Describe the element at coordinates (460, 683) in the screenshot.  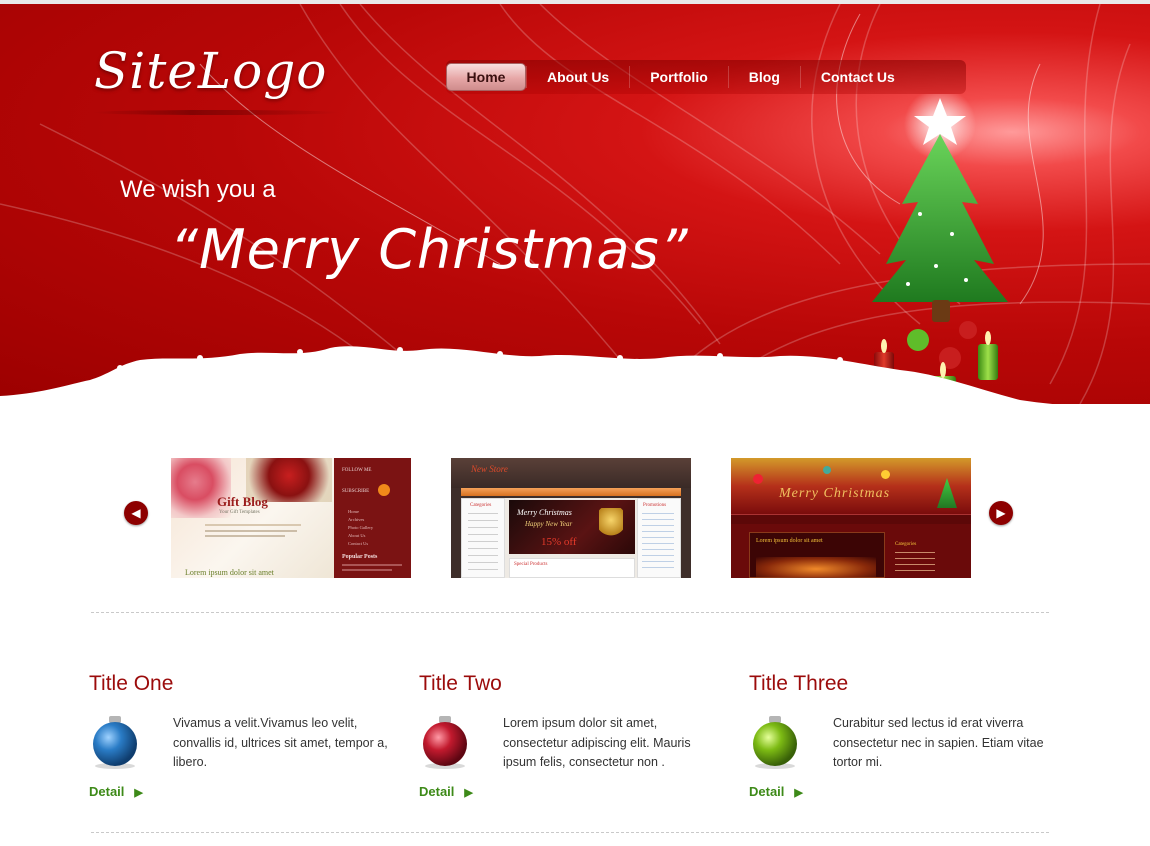
I see `column-title: Title Two` at that location.